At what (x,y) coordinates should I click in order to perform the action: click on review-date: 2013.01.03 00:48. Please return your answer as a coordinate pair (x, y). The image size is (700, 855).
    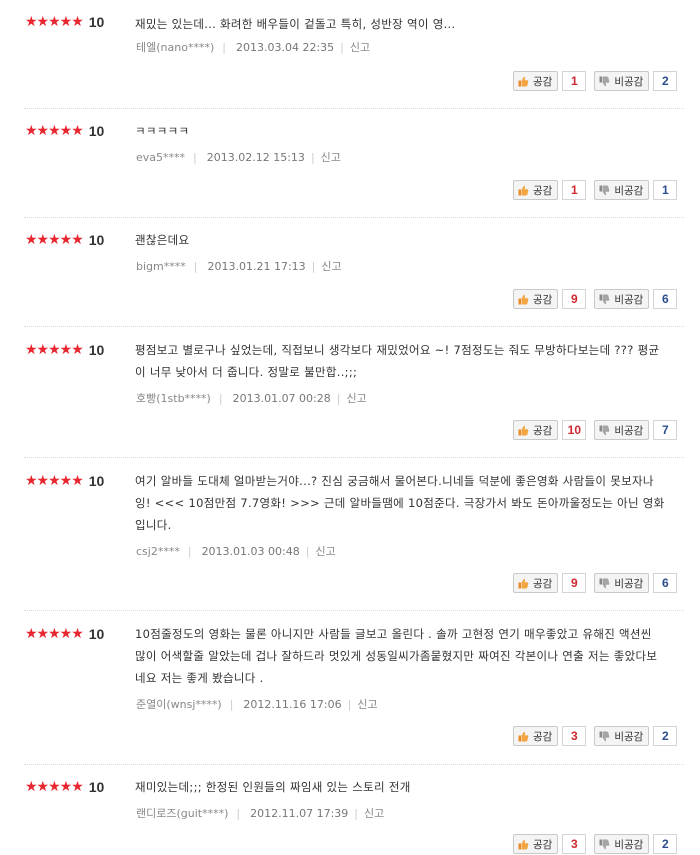
    Looking at the image, I should click on (250, 551).